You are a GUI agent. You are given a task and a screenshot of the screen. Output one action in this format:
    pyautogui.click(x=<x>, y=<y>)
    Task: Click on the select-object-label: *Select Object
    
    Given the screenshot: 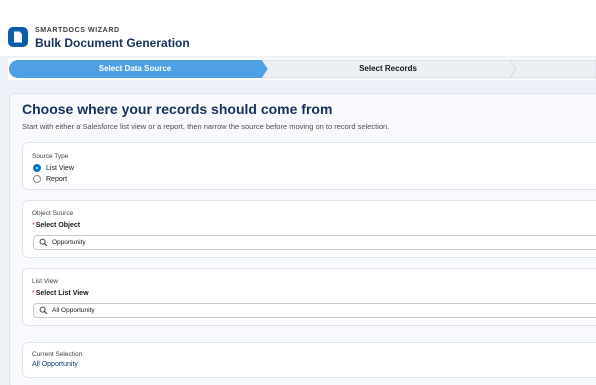 What is the action you would take?
    pyautogui.click(x=56, y=225)
    